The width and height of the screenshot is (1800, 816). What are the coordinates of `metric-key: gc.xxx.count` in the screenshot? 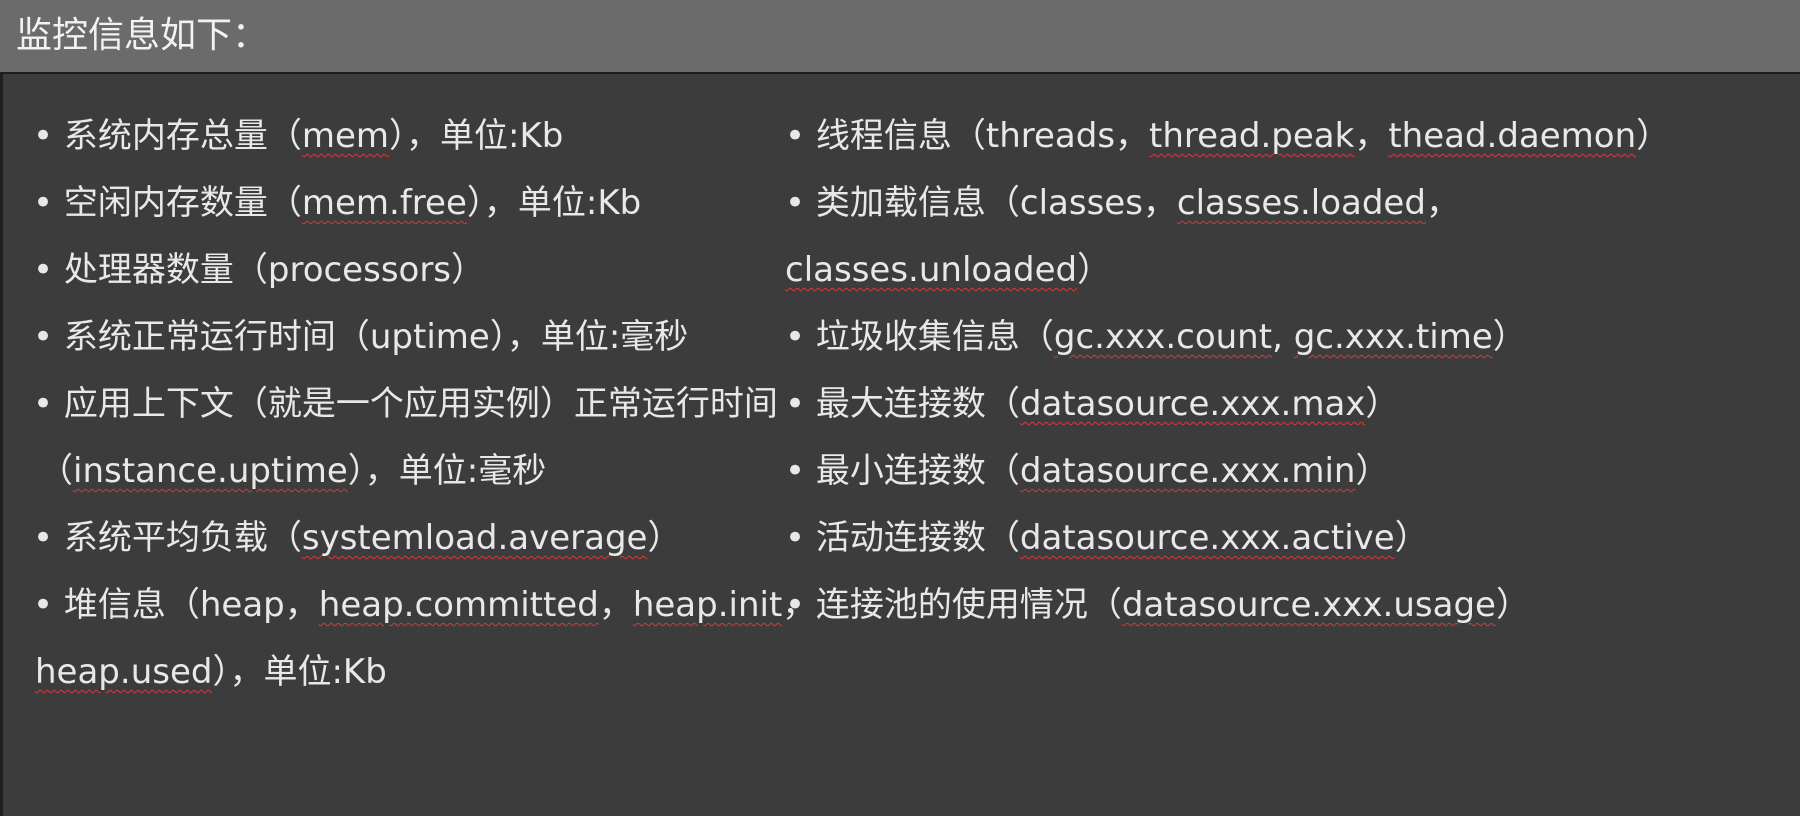 It's located at (1163, 337).